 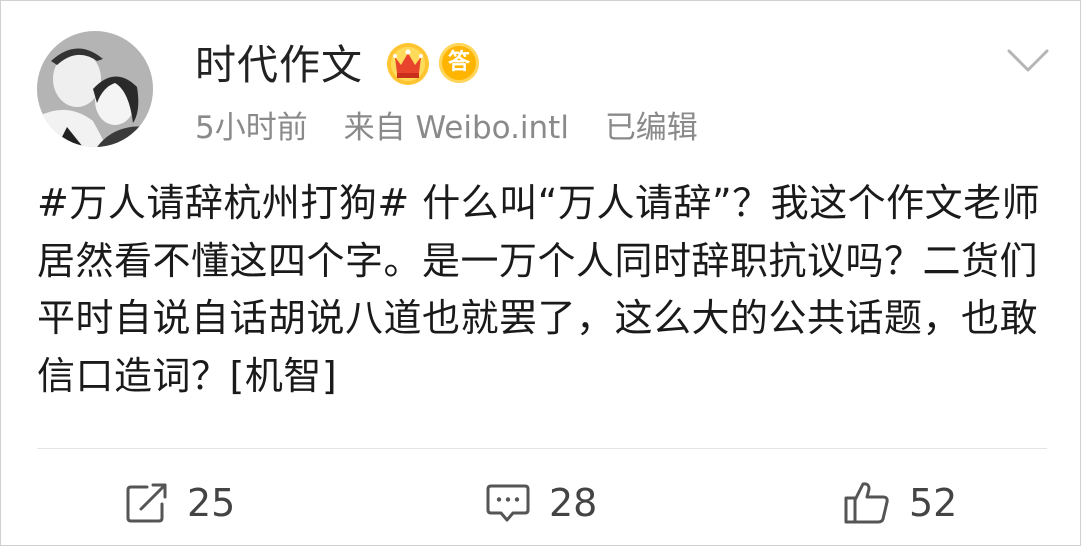 I want to click on divider, so click(x=542, y=448).